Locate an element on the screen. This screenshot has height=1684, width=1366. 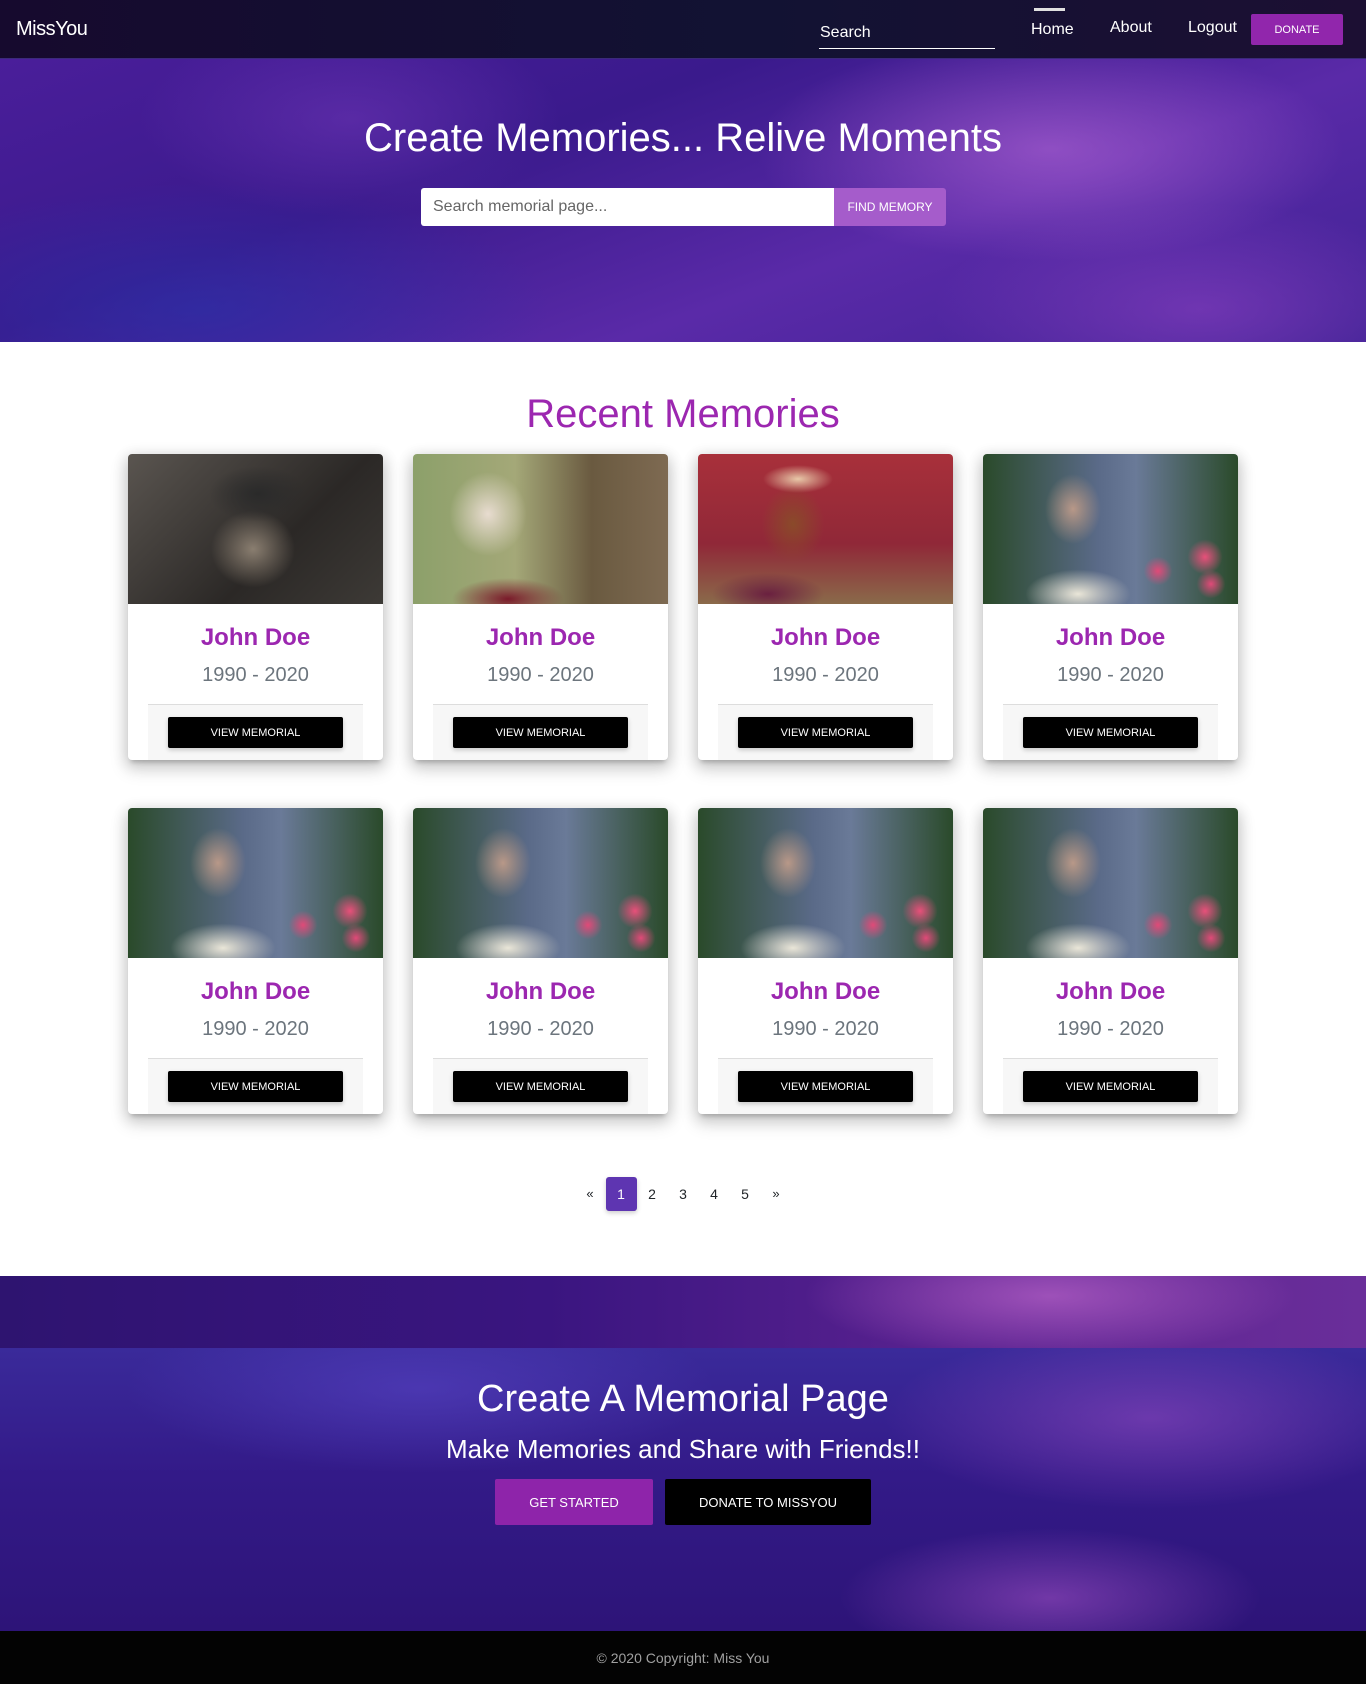
footer: © 2020 Copyright: Miss You is located at coordinates (683, 1657).